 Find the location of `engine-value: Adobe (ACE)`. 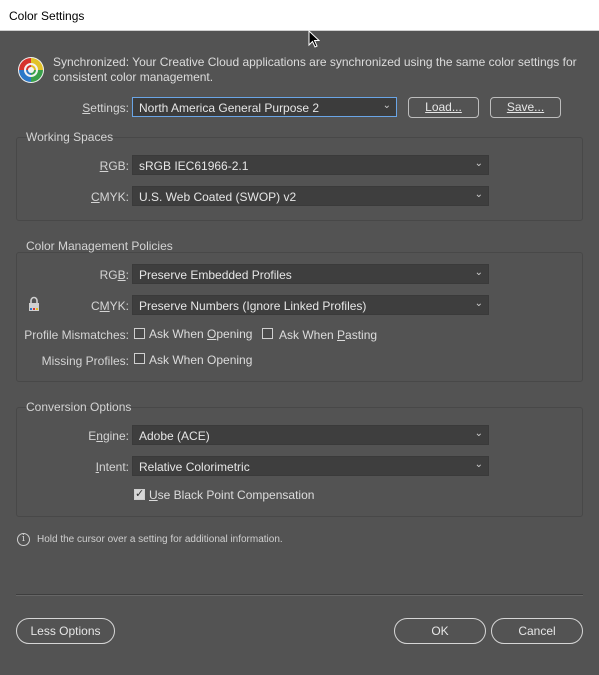

engine-value: Adobe (ACE) is located at coordinates (174, 436).